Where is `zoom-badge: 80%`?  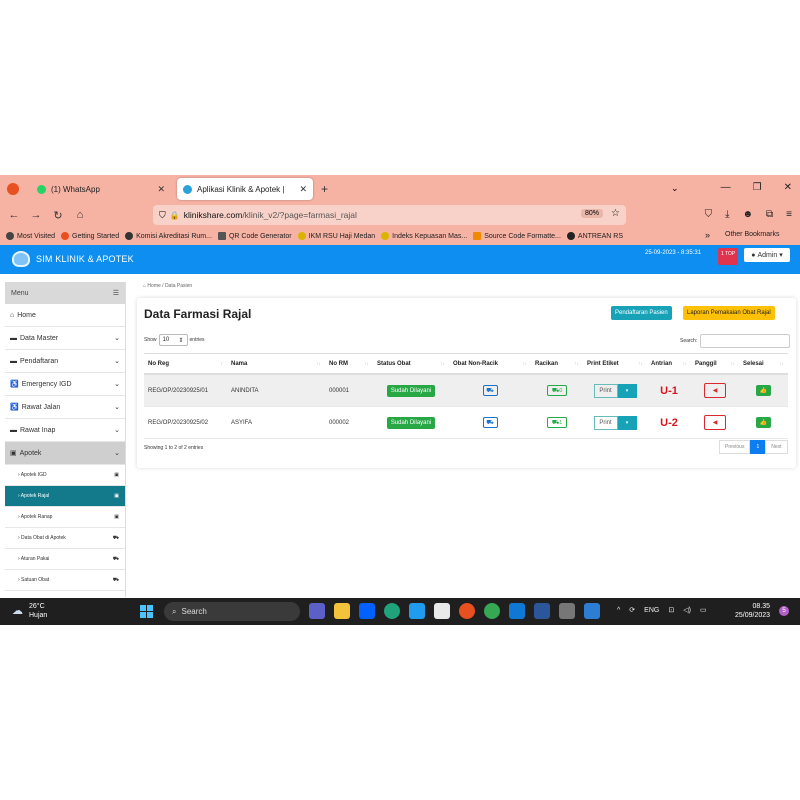 zoom-badge: 80% is located at coordinates (591, 213).